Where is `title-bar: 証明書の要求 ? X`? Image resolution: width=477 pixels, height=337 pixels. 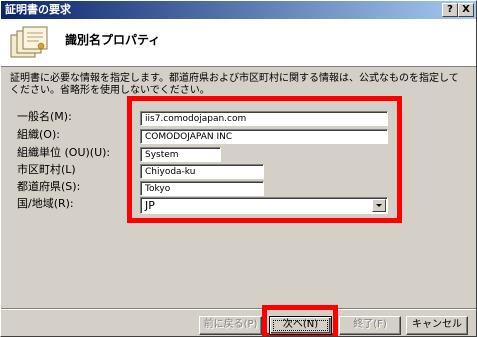 title-bar: 証明書の要求 ? X is located at coordinates (238, 10).